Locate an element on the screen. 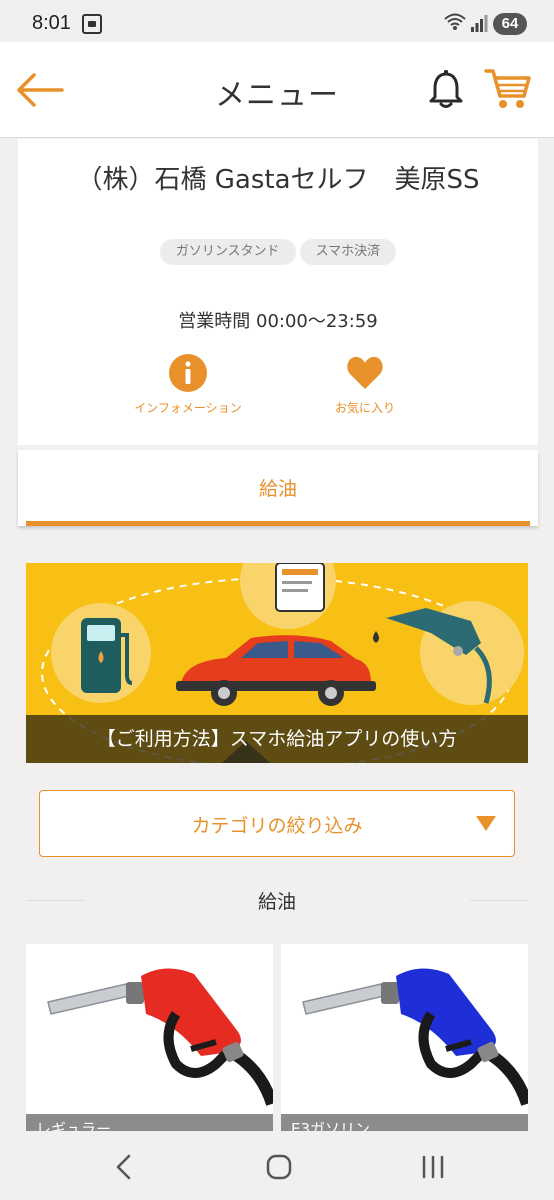 The height and width of the screenshot is (1200, 554). screenshot-icon is located at coordinates (92, 24).